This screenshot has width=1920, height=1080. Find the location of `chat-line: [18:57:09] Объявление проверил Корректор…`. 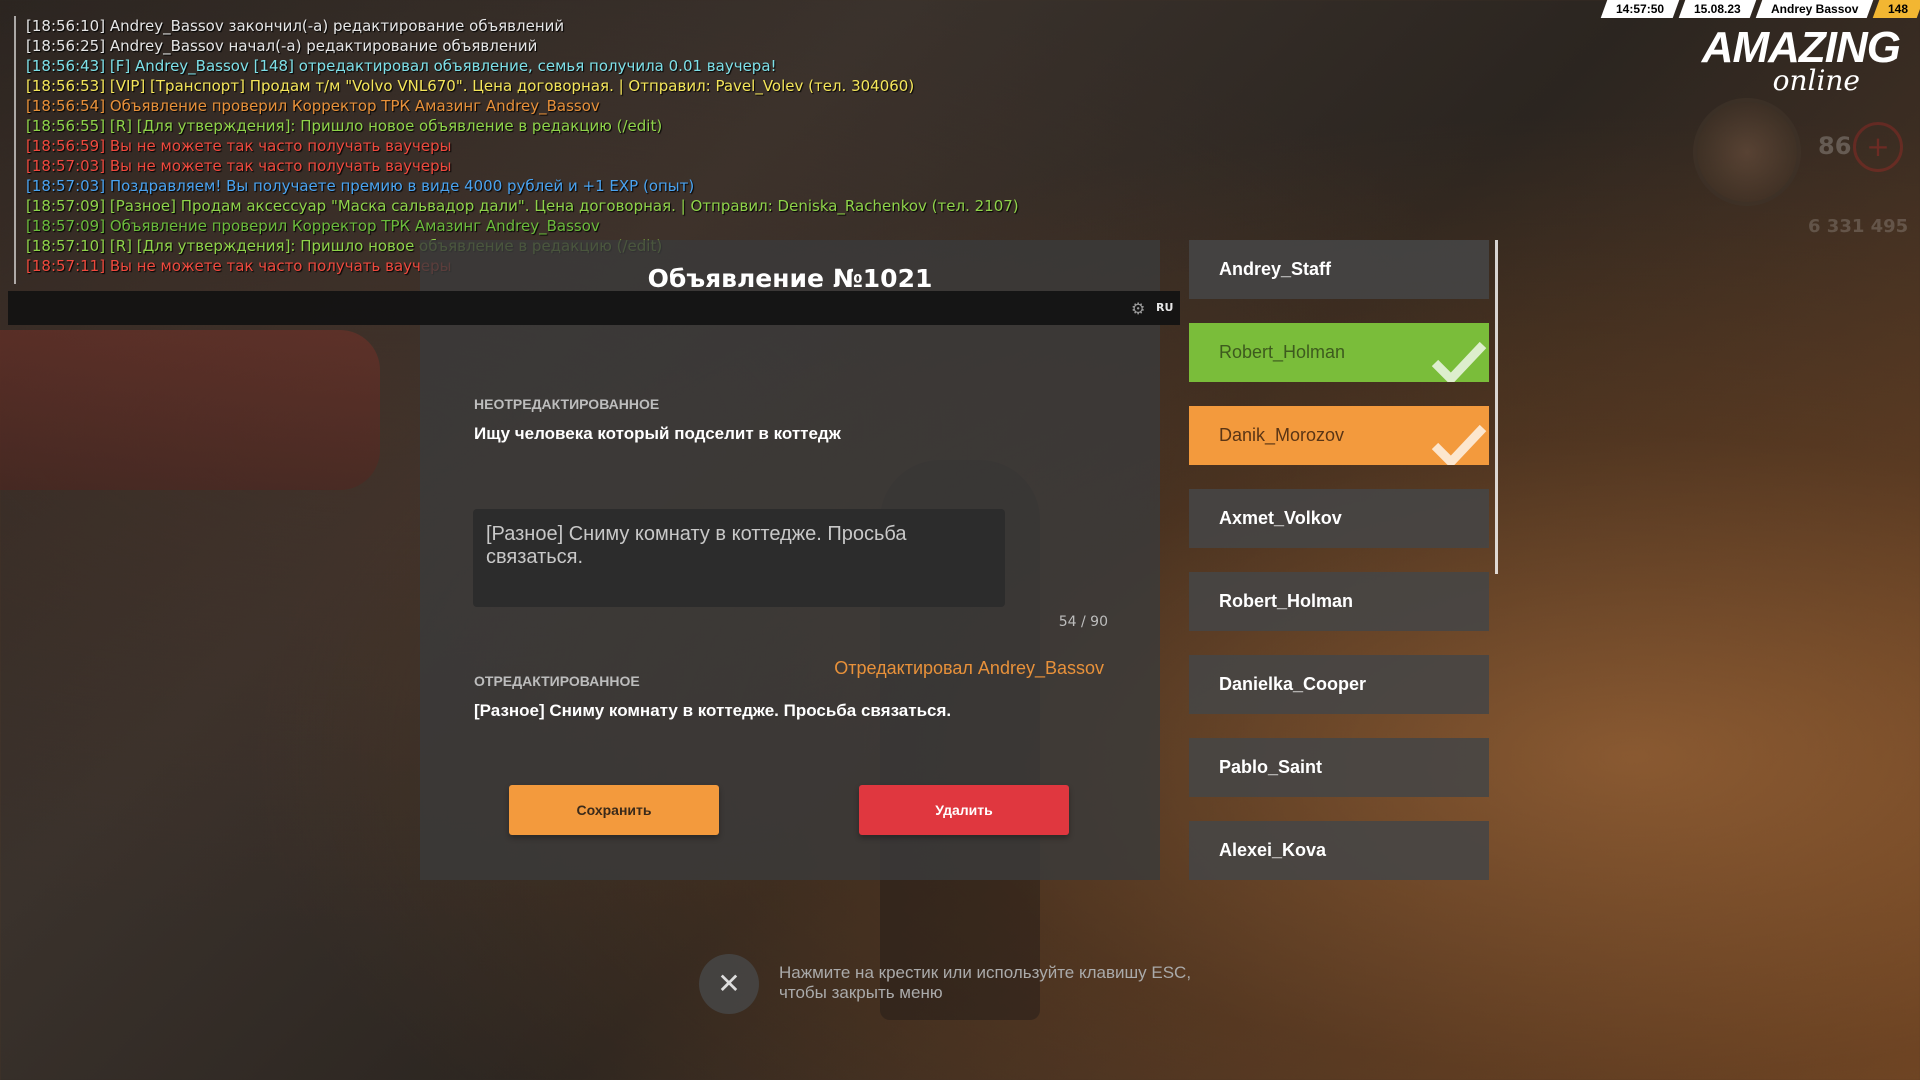

chat-line: [18:57:09] Объявление проверил Корректор… is located at coordinates (313, 226).